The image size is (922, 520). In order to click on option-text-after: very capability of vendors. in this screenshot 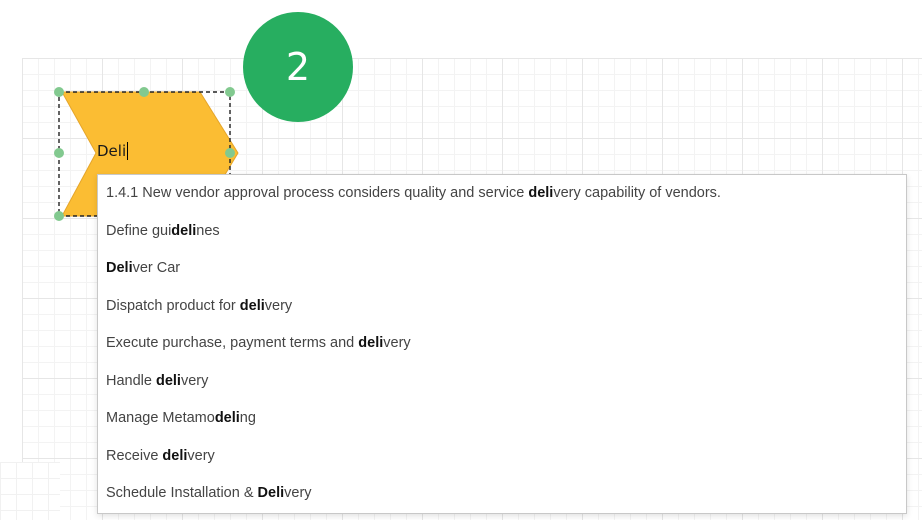, I will do `click(637, 193)`.